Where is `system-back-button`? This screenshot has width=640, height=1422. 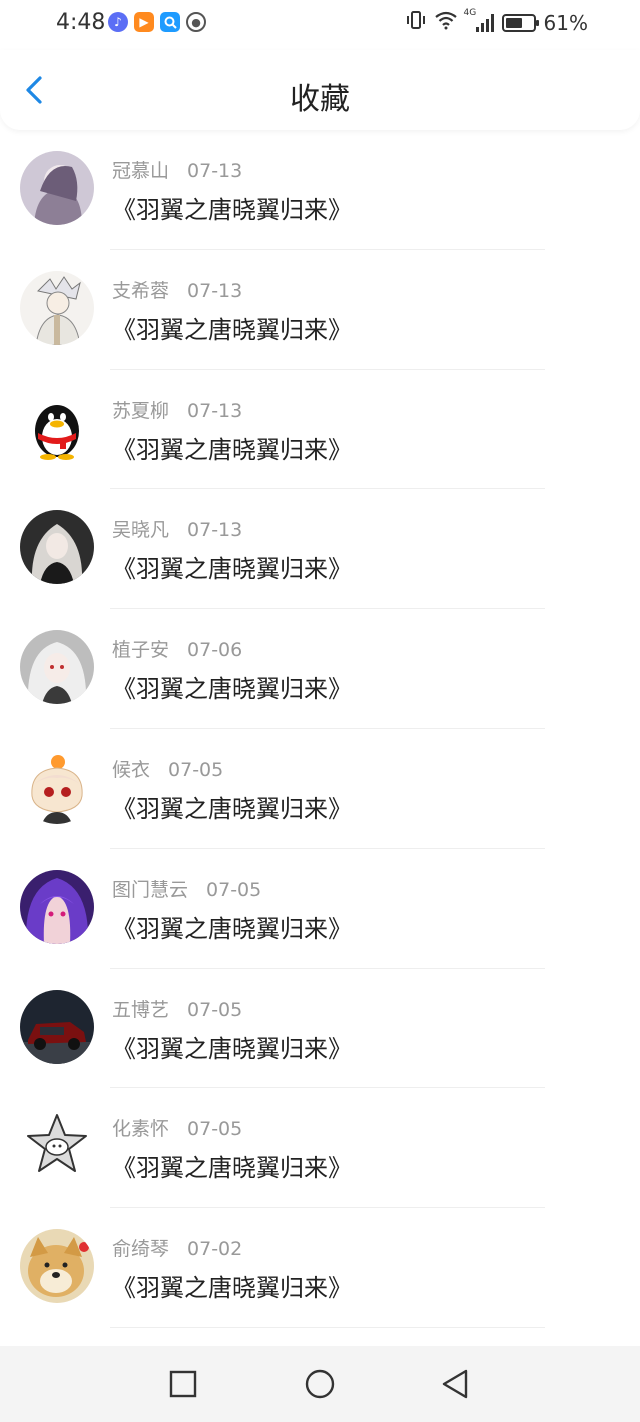
system-back-button is located at coordinates (456, 1384).